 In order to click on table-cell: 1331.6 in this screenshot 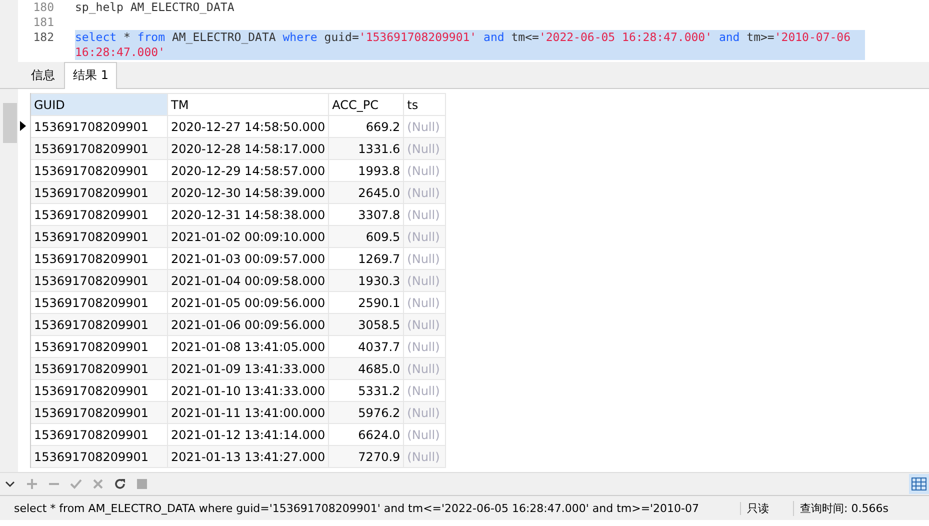, I will do `click(366, 149)`.